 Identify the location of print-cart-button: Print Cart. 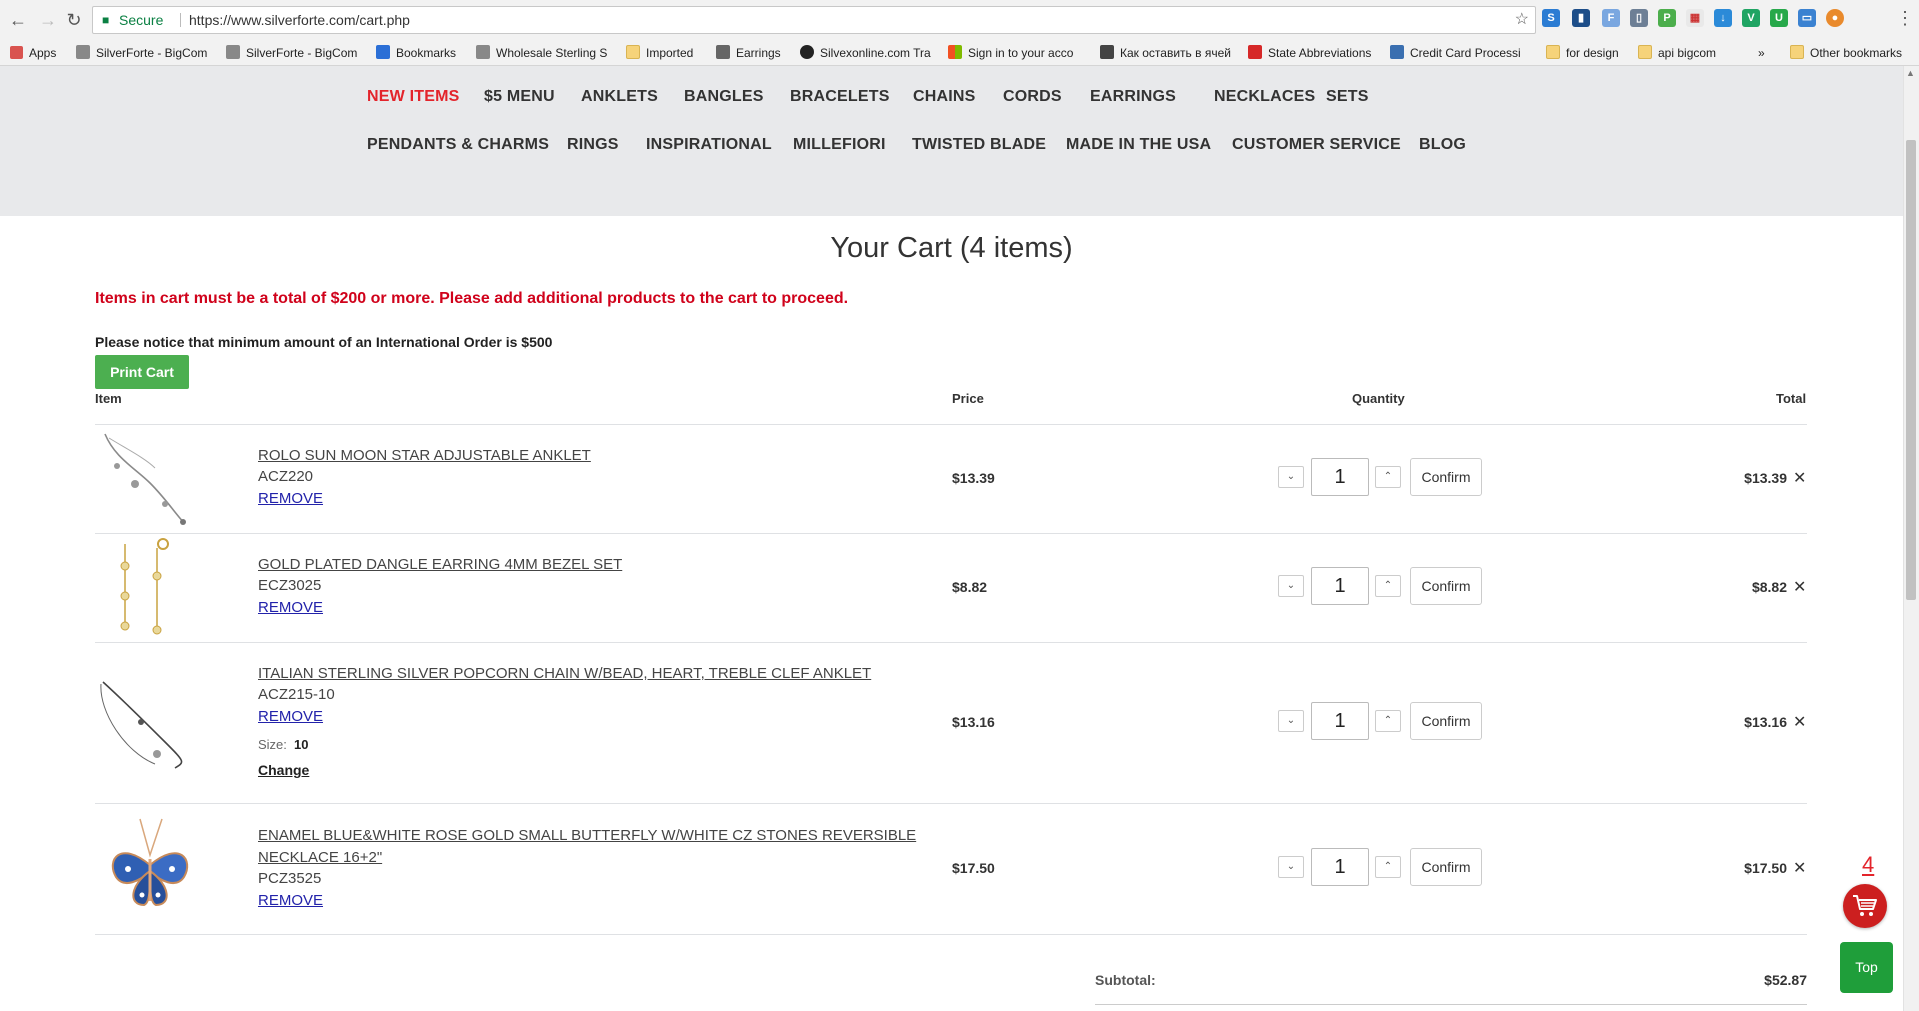
(142, 372).